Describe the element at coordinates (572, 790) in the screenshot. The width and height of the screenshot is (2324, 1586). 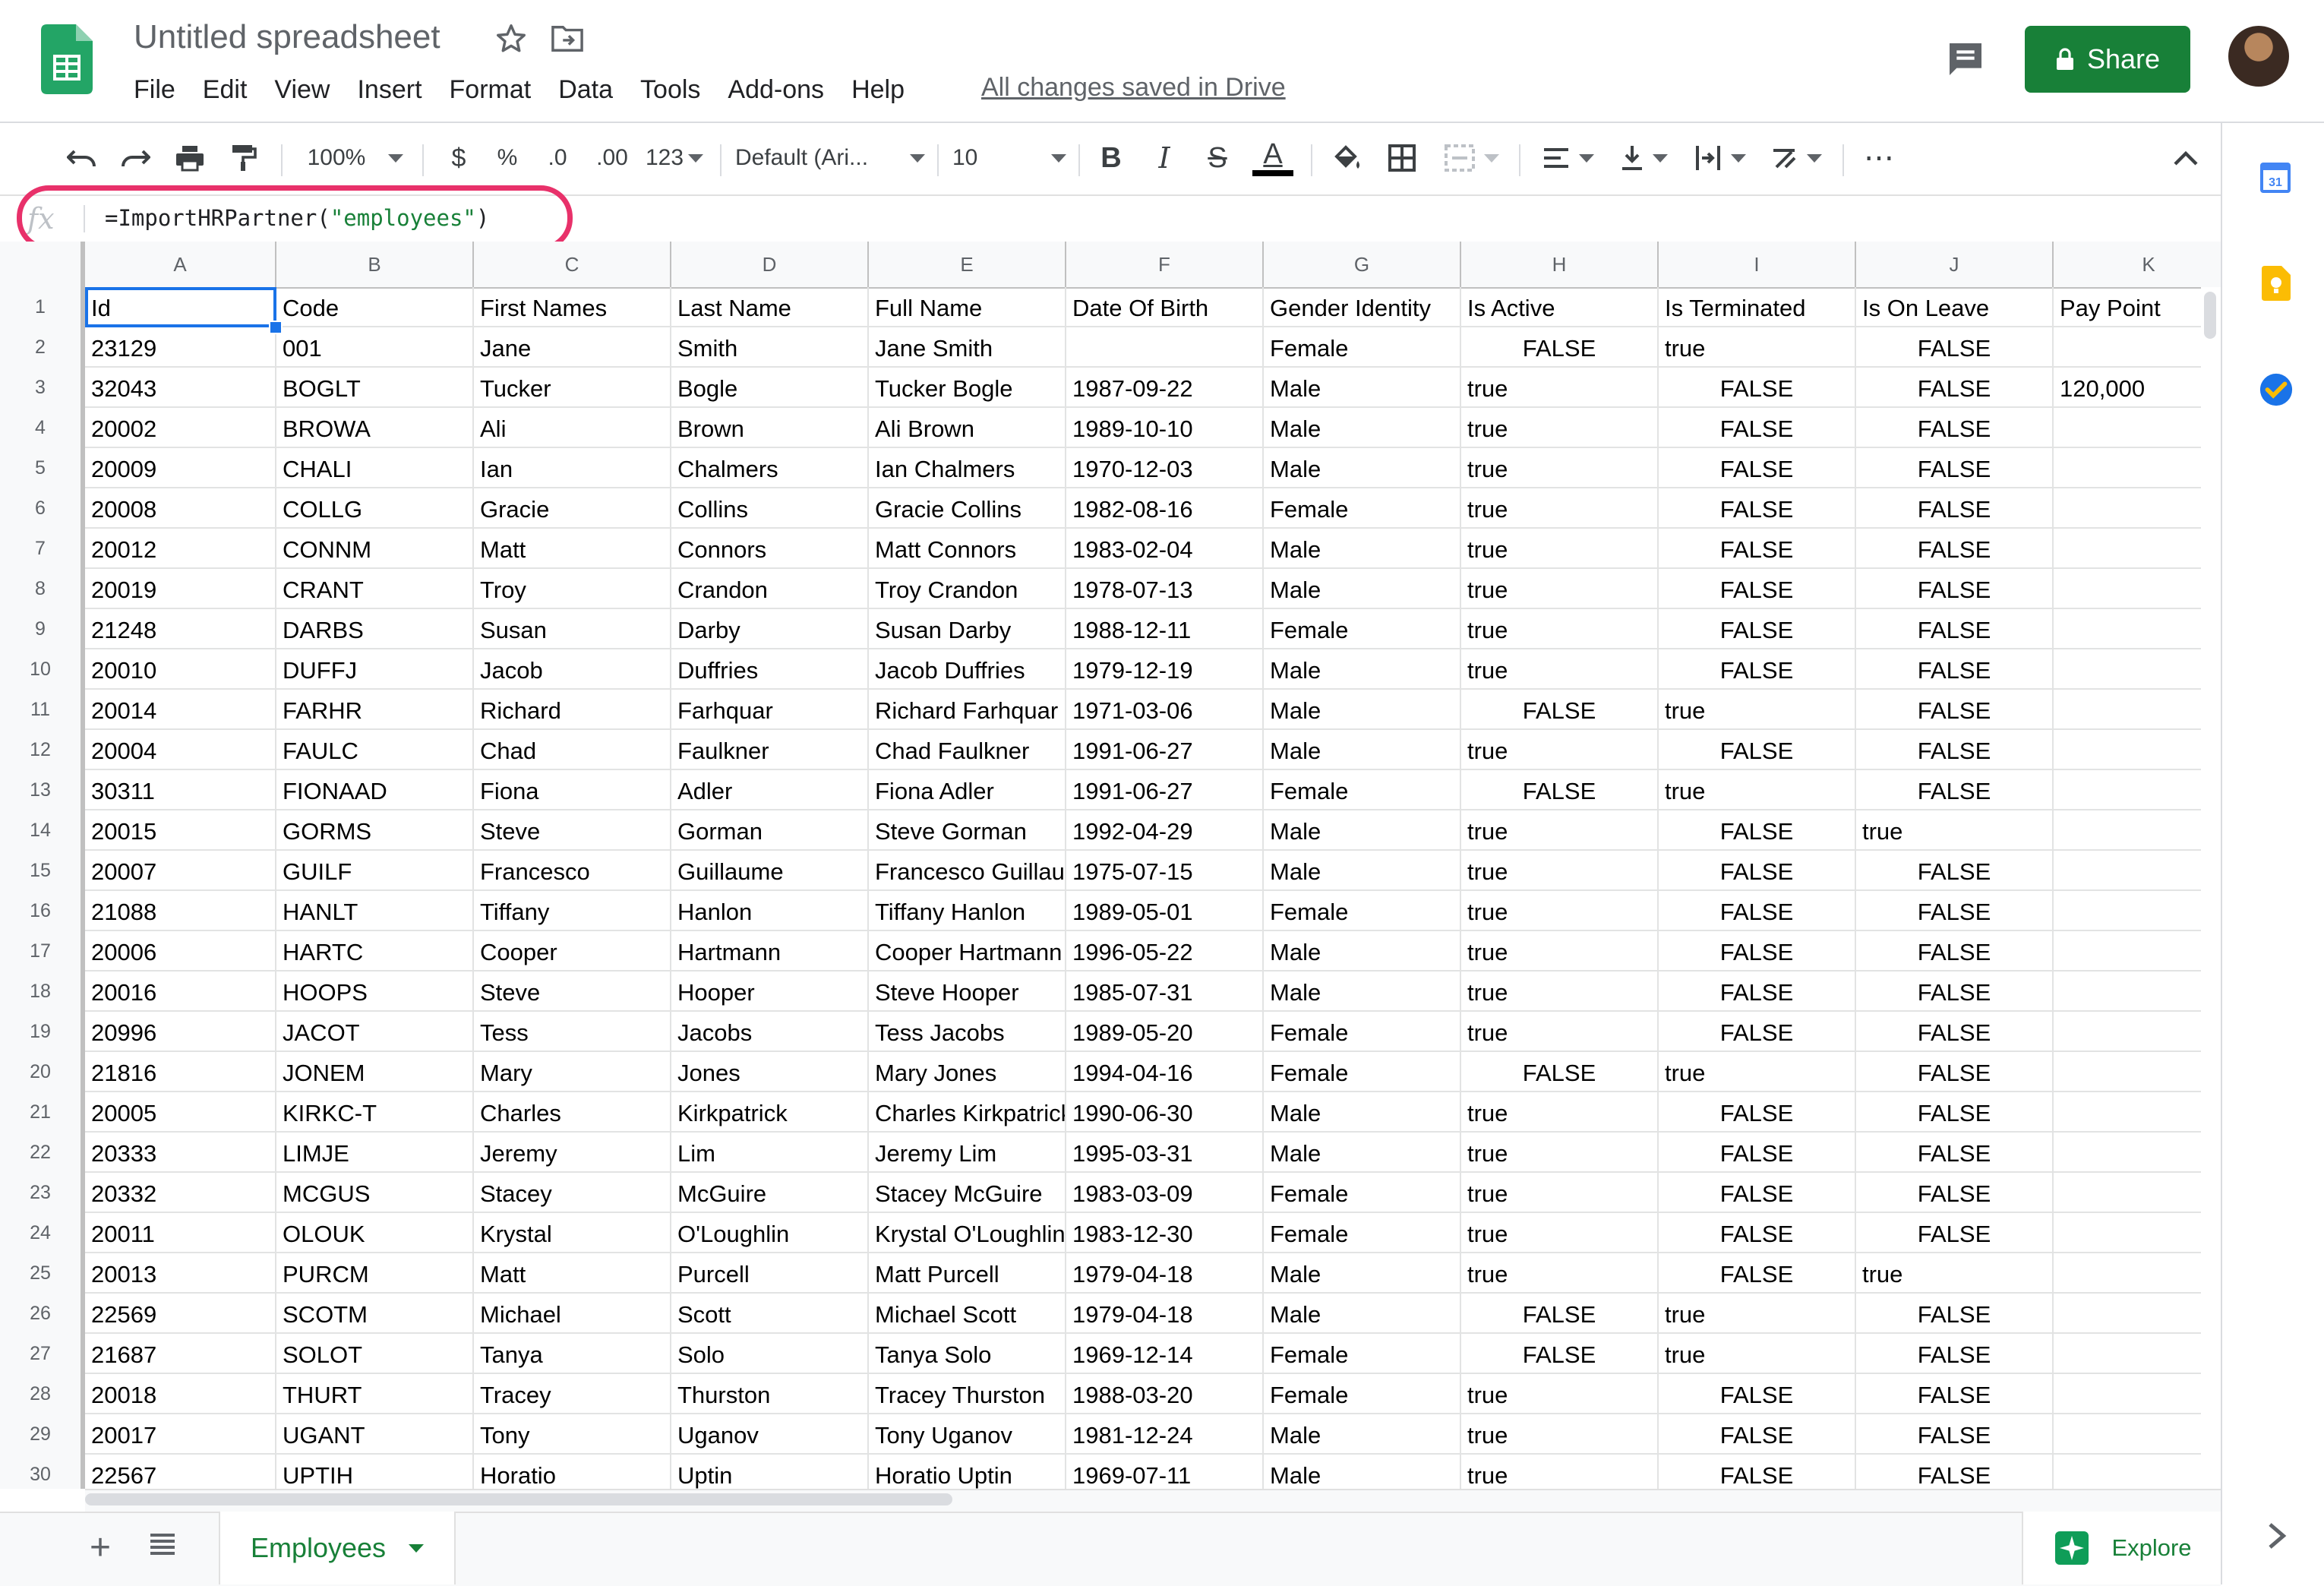
I see `table-cell: Fiona` at that location.